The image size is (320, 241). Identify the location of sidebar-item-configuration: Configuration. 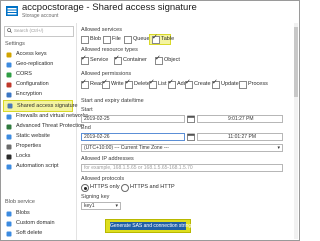
(38, 85).